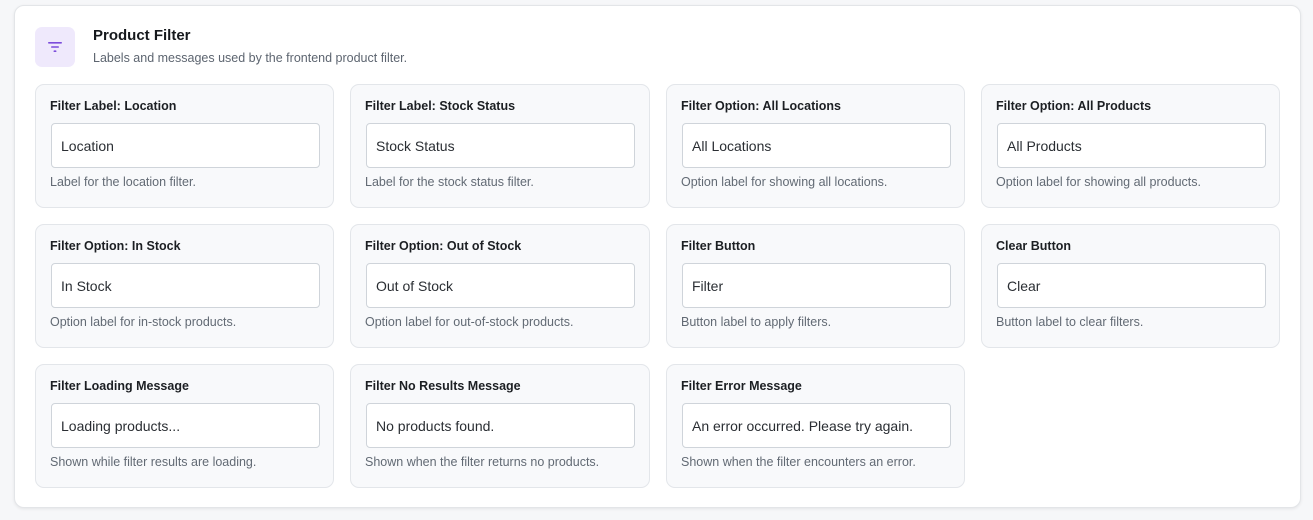 The width and height of the screenshot is (1313, 520). What do you see at coordinates (119, 386) in the screenshot?
I see `filter-loading-message-label: Filter Loading Message` at bounding box center [119, 386].